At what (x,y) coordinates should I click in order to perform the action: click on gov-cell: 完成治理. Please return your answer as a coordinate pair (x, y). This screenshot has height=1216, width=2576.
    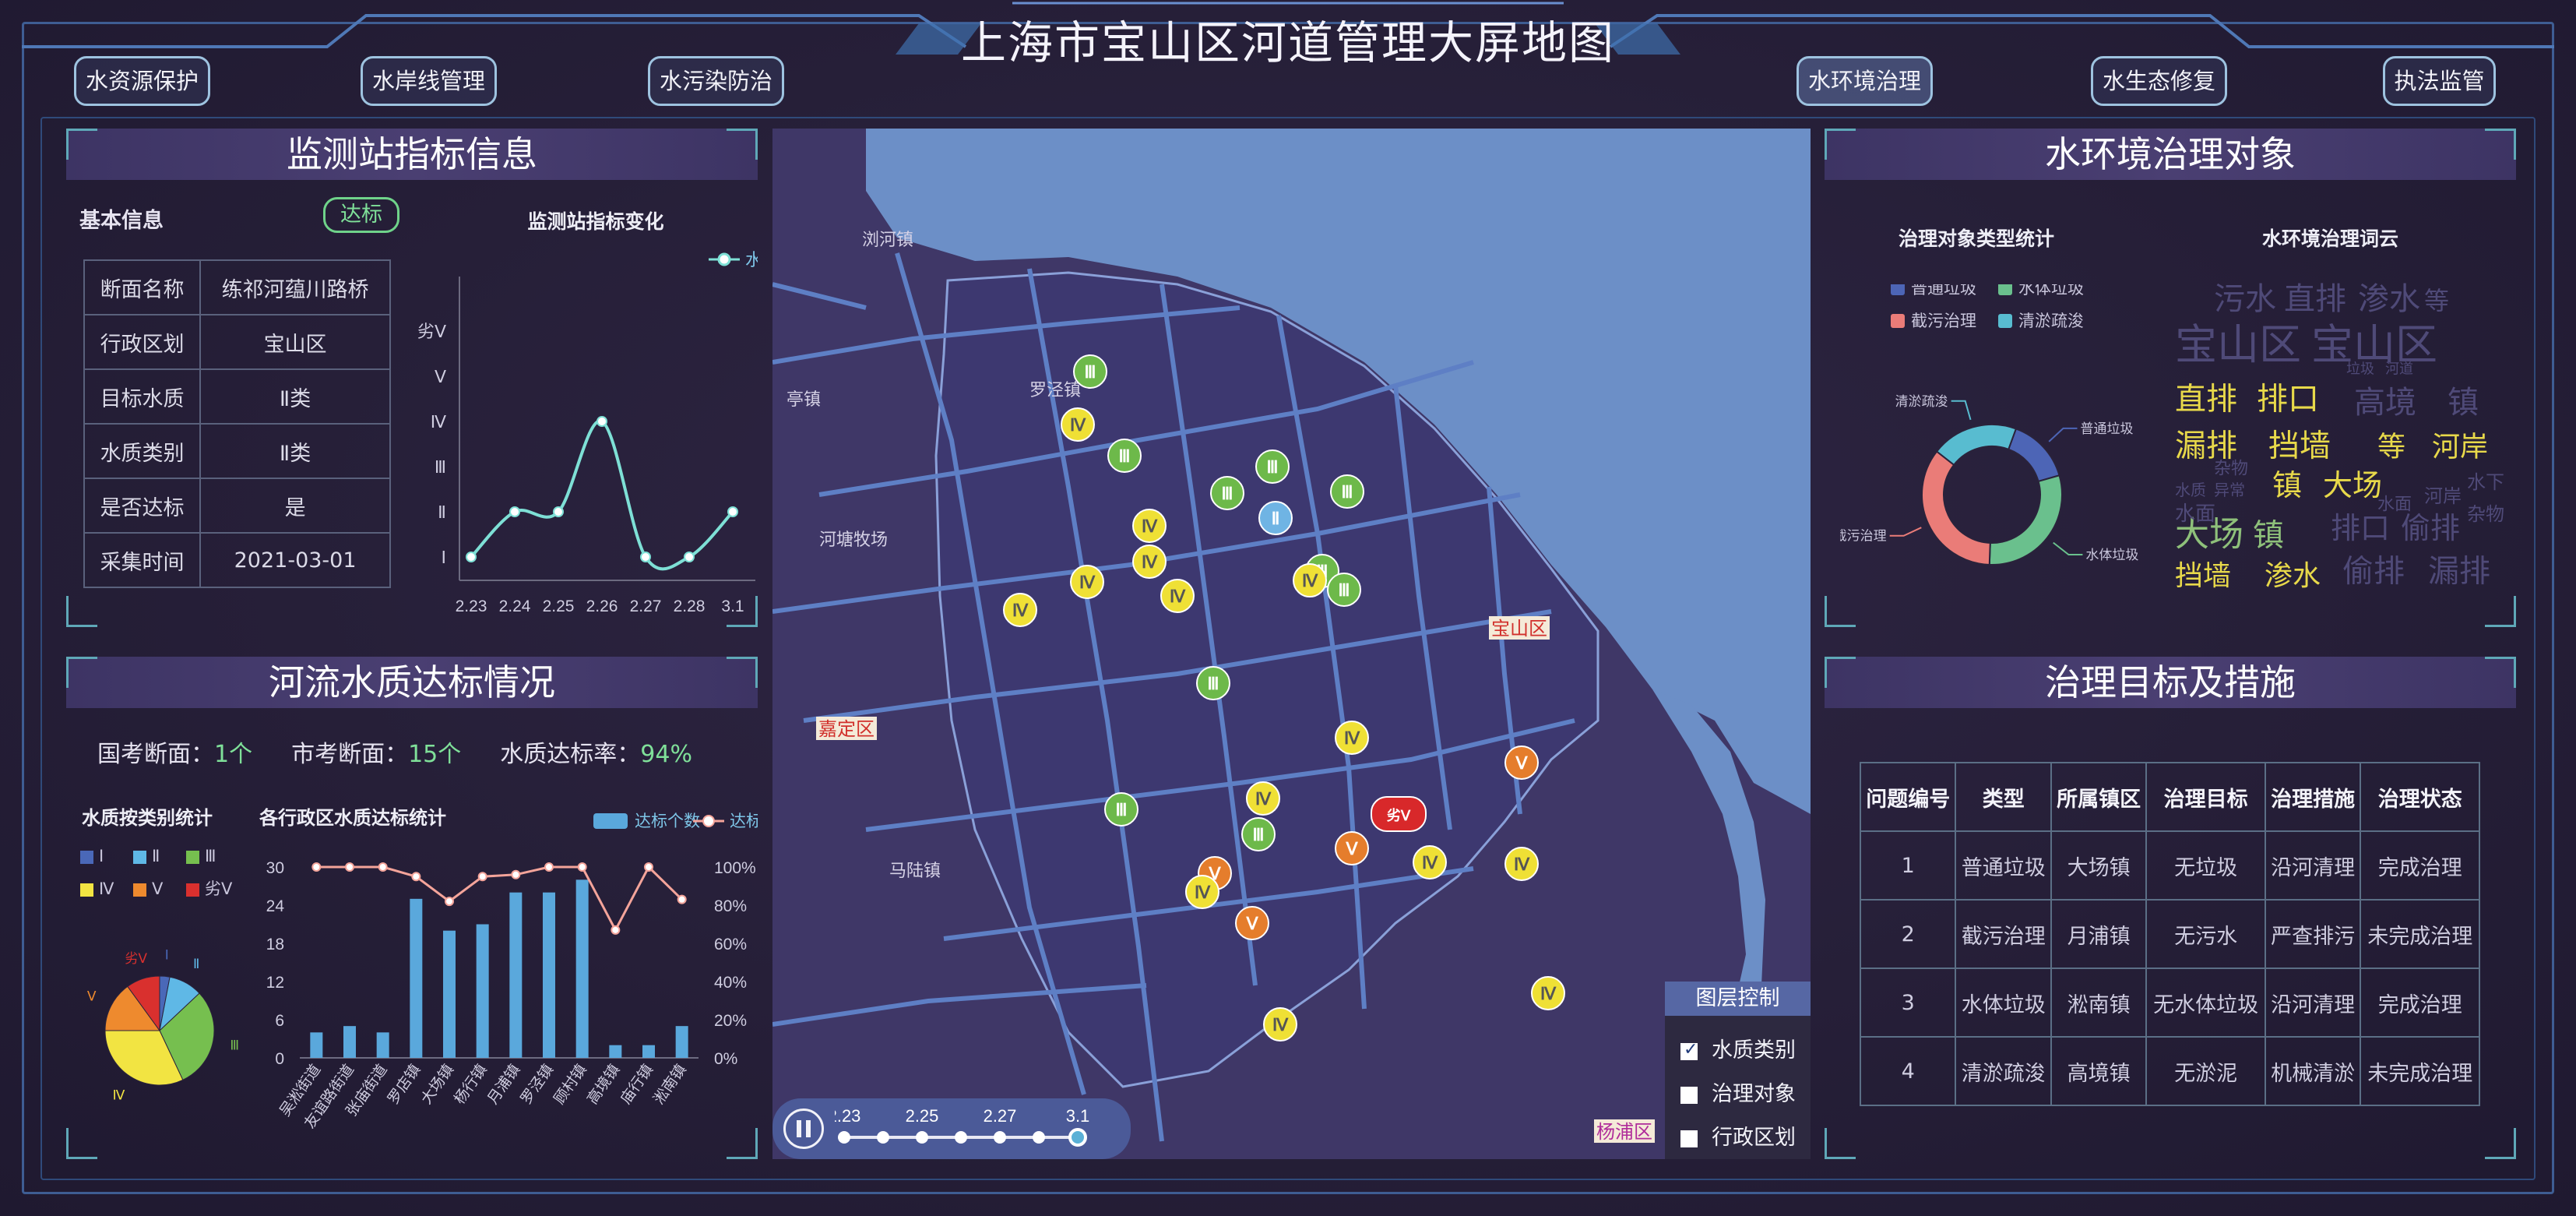
    Looking at the image, I should click on (2420, 1003).